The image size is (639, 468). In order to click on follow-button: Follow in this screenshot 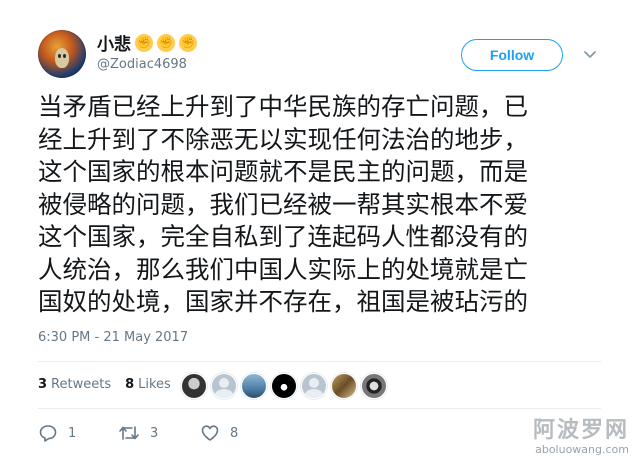, I will do `click(512, 55)`.